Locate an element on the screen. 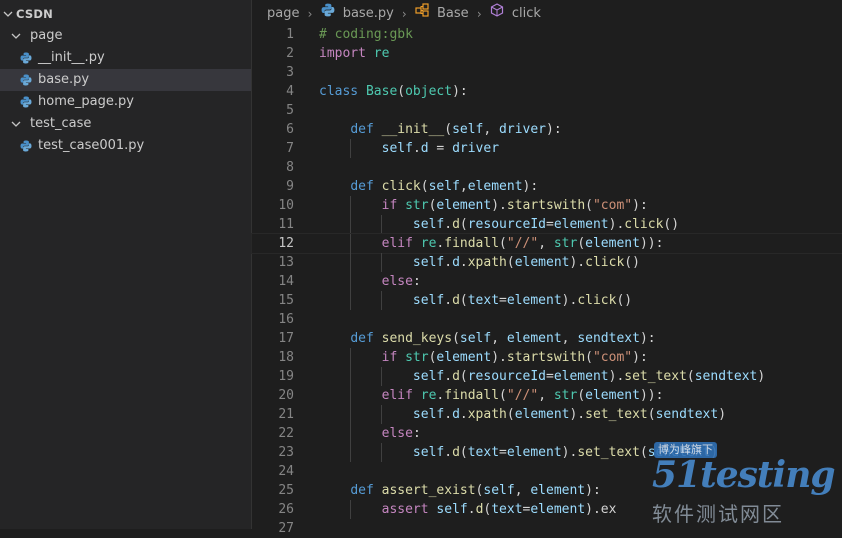  line-number: 16 is located at coordinates (286, 319).